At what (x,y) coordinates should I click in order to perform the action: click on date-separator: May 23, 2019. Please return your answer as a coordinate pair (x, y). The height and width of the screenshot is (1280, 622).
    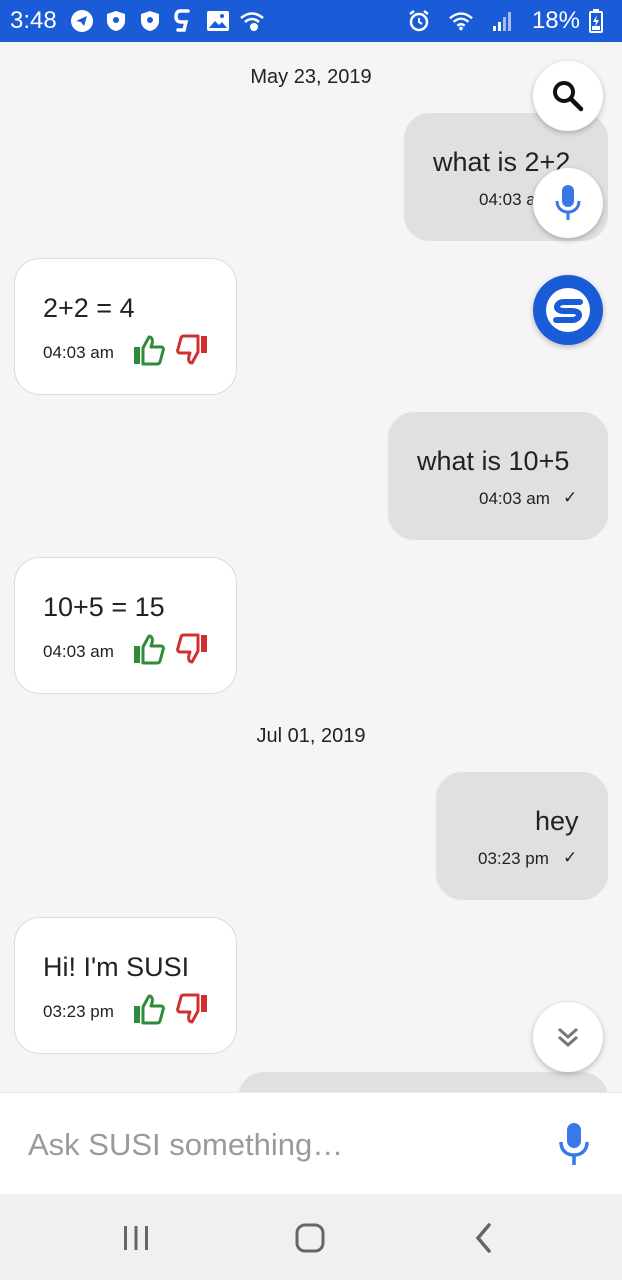
    Looking at the image, I should click on (311, 77).